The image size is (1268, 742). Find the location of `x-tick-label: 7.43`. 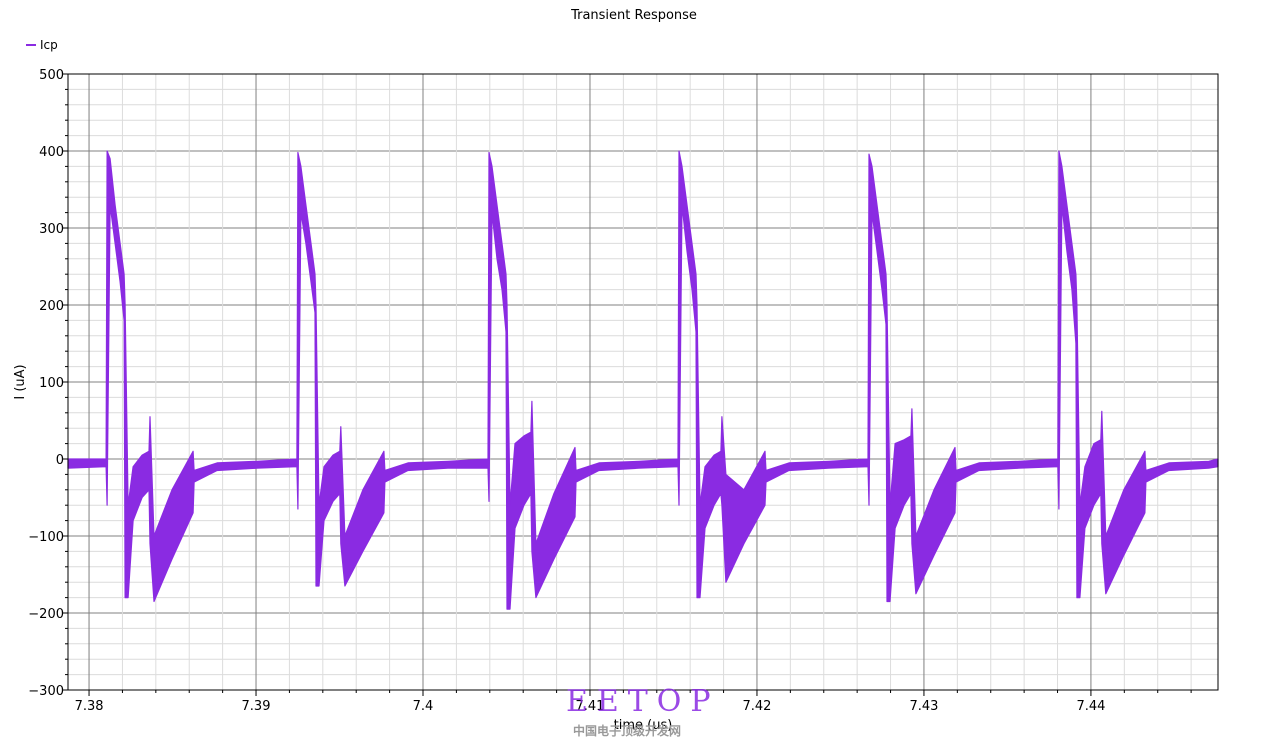

x-tick-label: 7.43 is located at coordinates (923, 706).